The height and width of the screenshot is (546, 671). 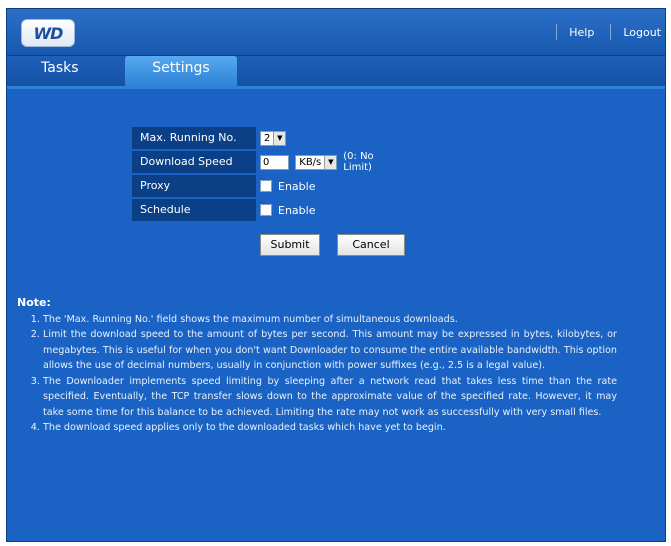 What do you see at coordinates (371, 245) in the screenshot?
I see `cancel-button: Cancel` at bounding box center [371, 245].